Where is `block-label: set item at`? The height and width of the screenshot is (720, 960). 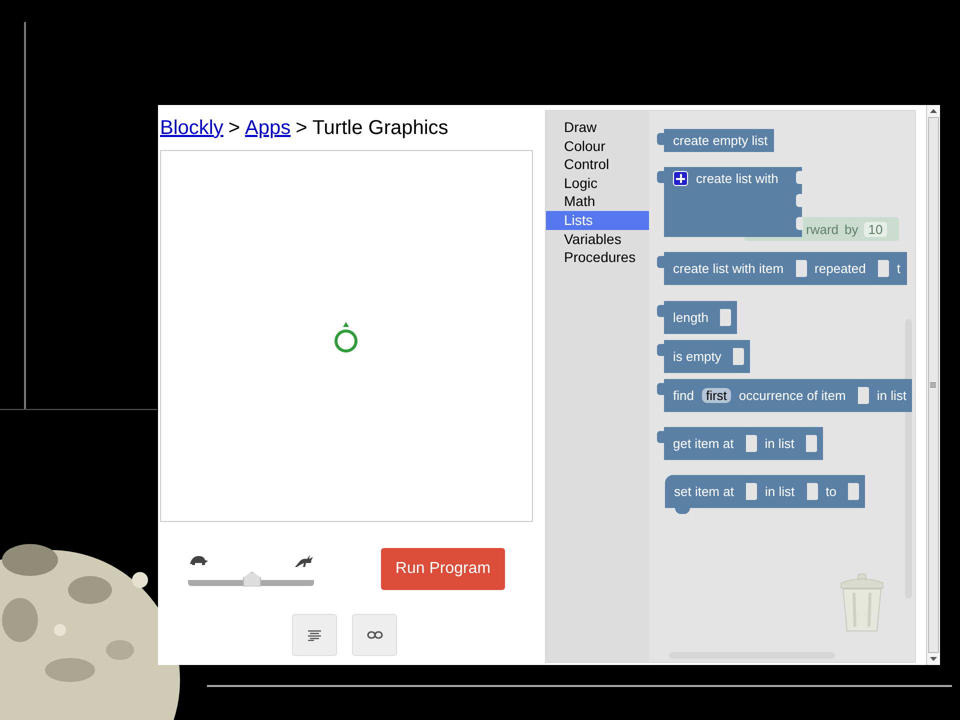 block-label: set item at is located at coordinates (704, 491).